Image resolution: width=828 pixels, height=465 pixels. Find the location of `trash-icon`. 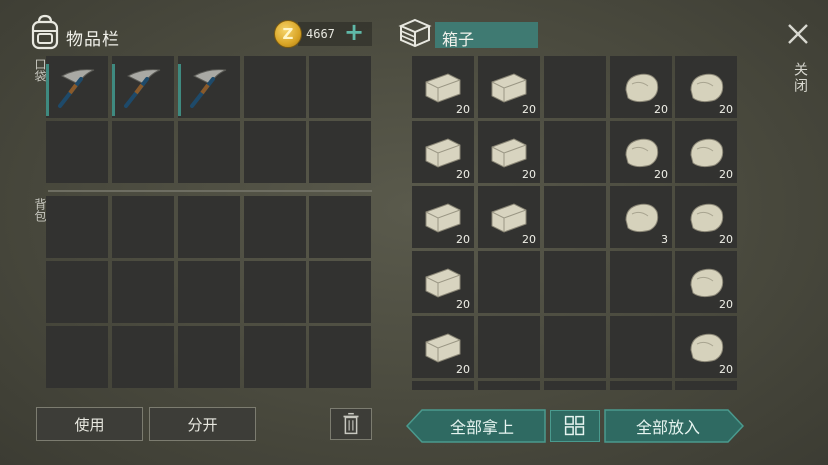

trash-icon is located at coordinates (351, 423).